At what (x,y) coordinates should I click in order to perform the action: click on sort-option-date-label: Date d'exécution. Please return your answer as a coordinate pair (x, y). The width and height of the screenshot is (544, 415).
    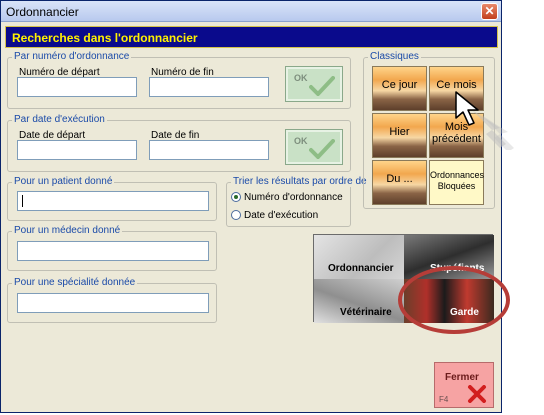
    Looking at the image, I should click on (281, 215).